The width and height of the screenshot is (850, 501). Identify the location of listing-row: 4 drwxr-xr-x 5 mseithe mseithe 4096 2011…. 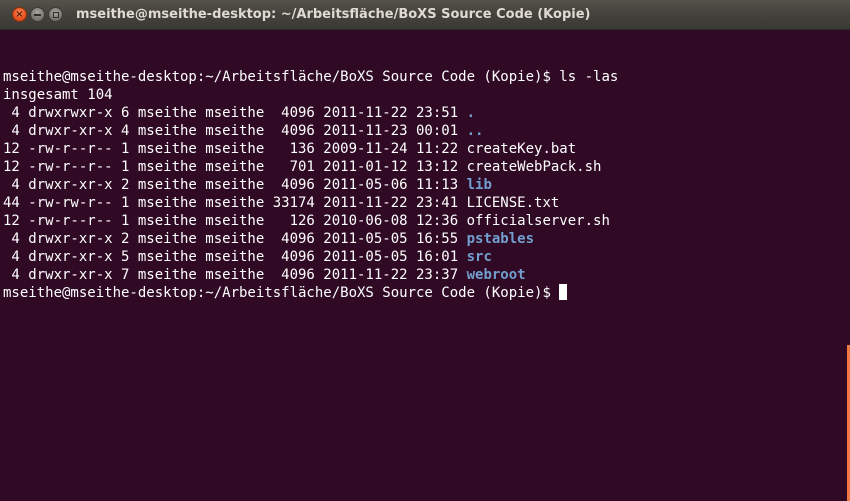
(426, 257).